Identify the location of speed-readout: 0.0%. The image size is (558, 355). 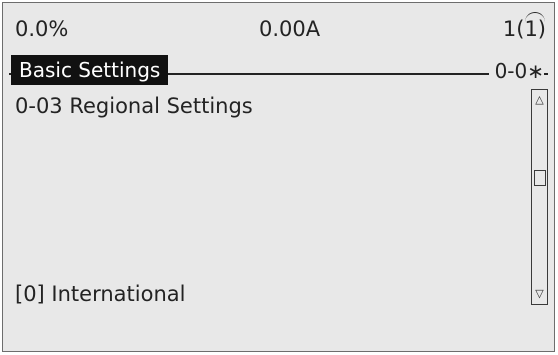
(42, 29).